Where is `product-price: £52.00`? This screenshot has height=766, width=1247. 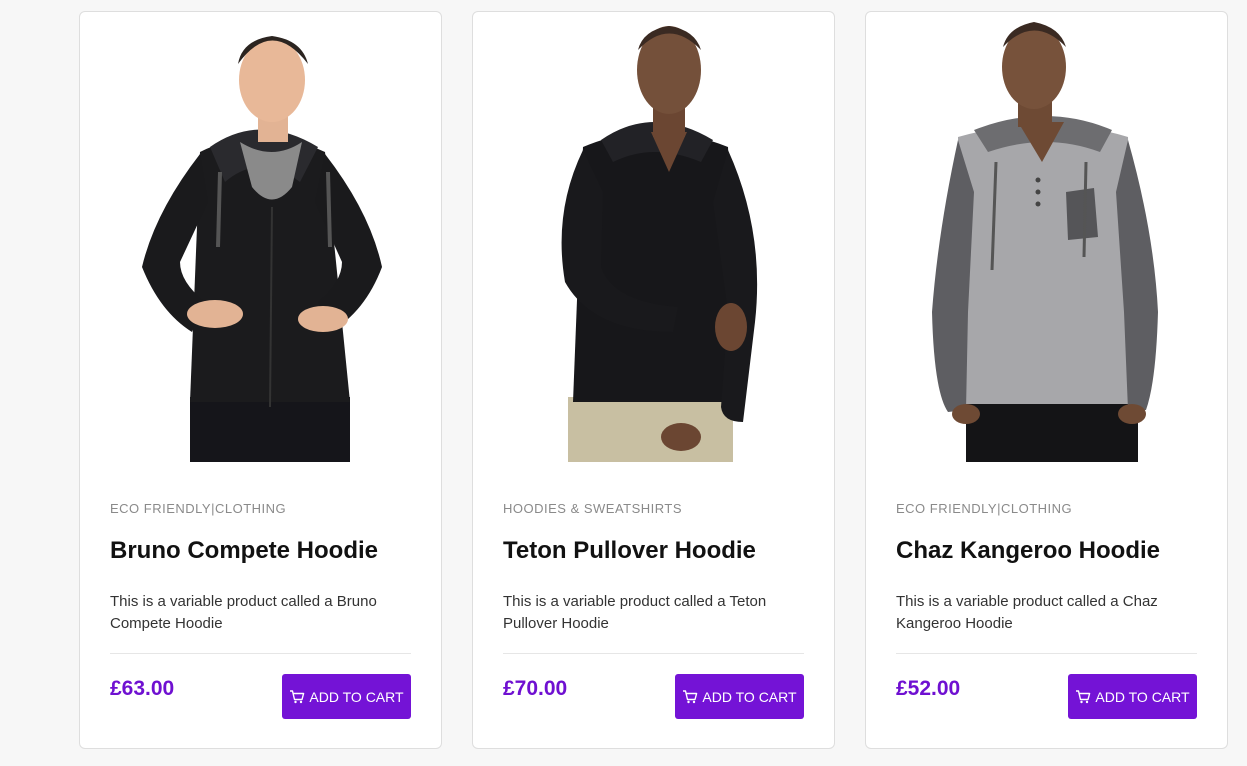 product-price: £52.00 is located at coordinates (928, 688).